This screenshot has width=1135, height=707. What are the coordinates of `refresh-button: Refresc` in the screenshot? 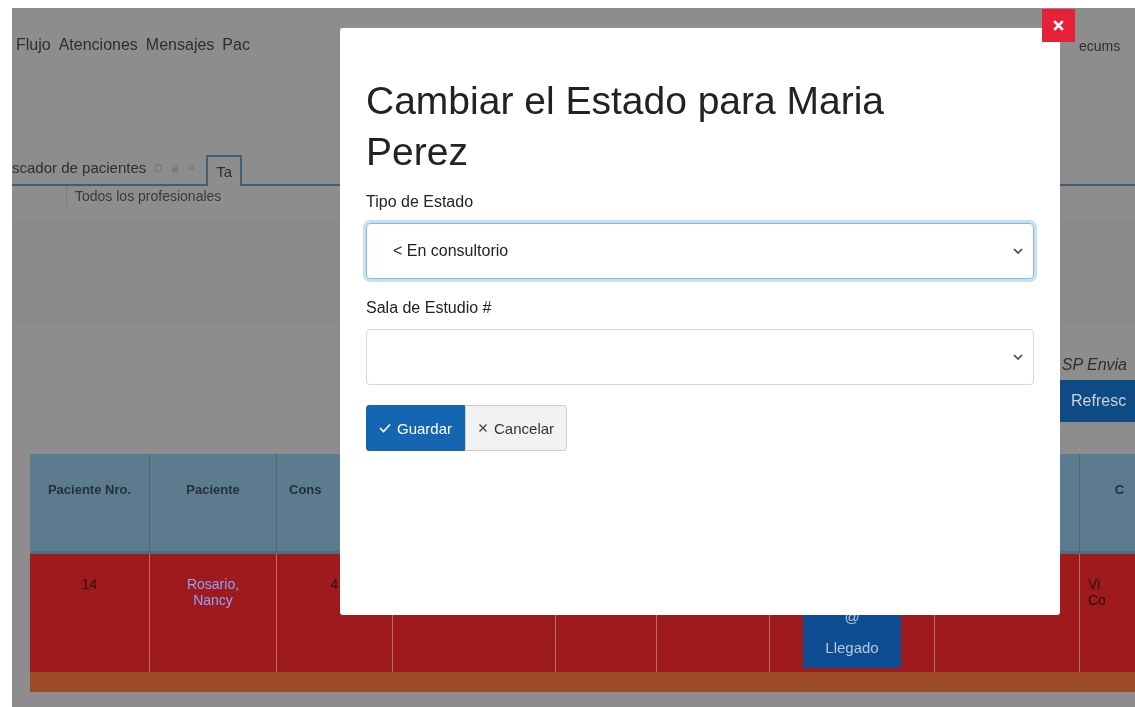 It's located at (1097, 401).